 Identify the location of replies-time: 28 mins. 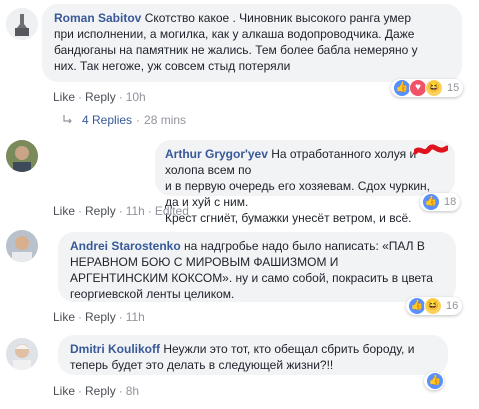
(165, 120).